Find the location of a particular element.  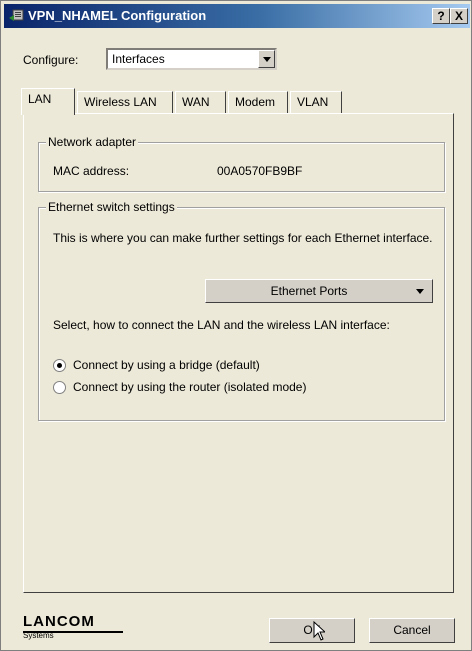

help-button: ? is located at coordinates (441, 16).